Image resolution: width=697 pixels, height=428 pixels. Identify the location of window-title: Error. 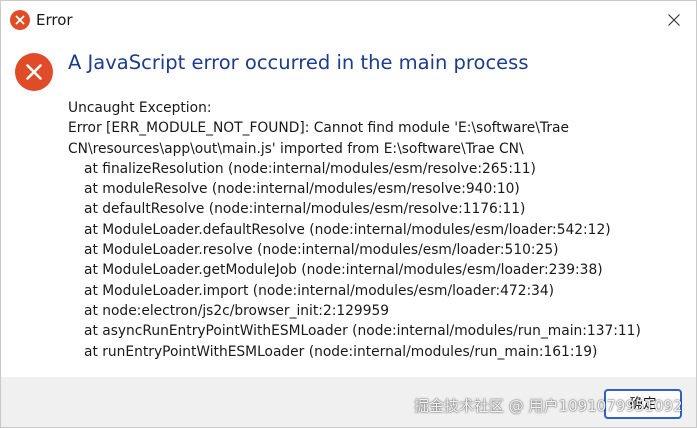
(54, 20).